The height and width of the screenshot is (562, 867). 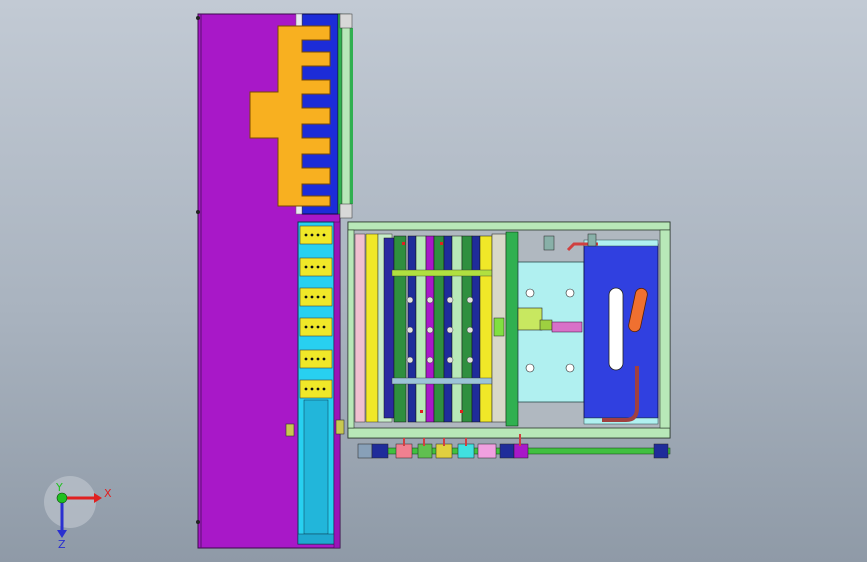 I want to click on coordinate-triad: X Y Z, so click(x=78, y=513).